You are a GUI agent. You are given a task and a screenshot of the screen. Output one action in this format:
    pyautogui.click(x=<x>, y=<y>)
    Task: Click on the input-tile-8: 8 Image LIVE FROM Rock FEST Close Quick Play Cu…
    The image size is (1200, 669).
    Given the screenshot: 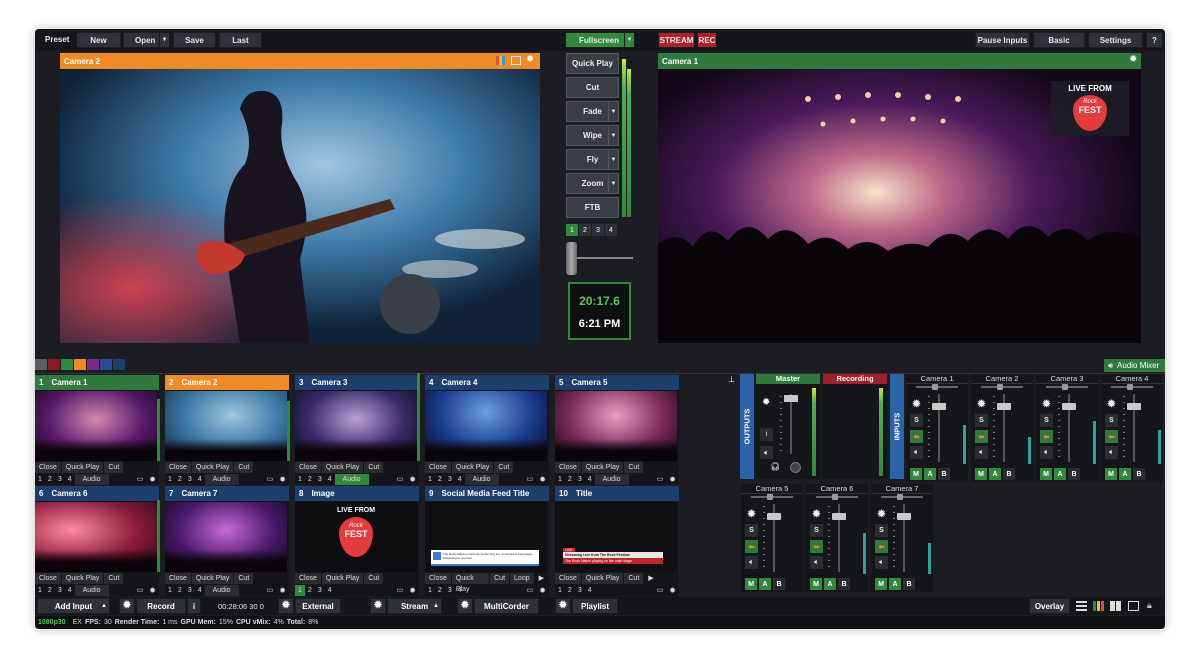 What is the action you would take?
    pyautogui.click(x=357, y=541)
    